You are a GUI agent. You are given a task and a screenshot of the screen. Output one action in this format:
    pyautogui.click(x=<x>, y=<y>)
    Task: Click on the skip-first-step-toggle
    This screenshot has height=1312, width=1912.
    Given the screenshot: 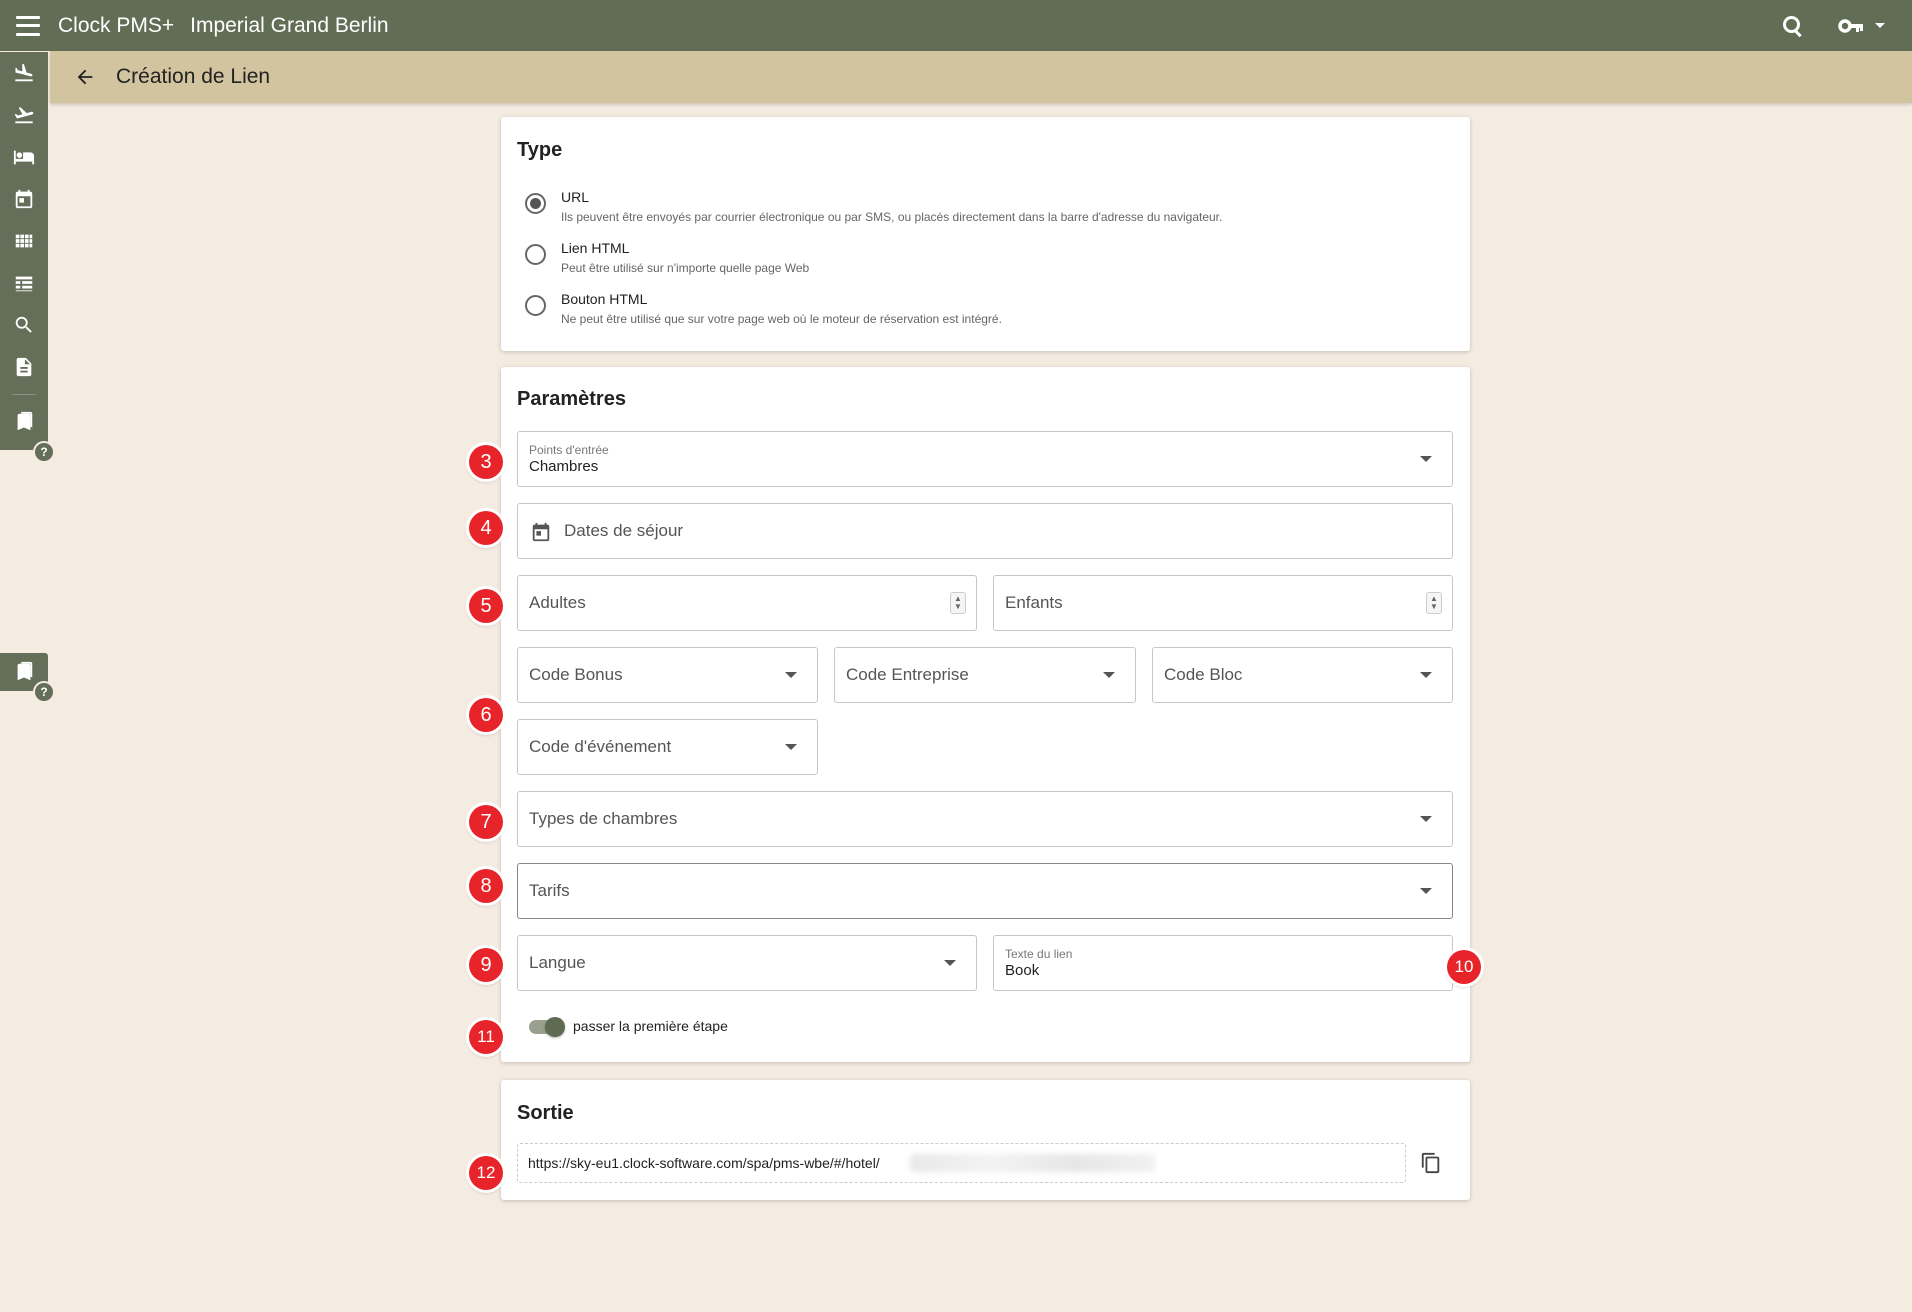 What is the action you would take?
    pyautogui.click(x=547, y=1027)
    